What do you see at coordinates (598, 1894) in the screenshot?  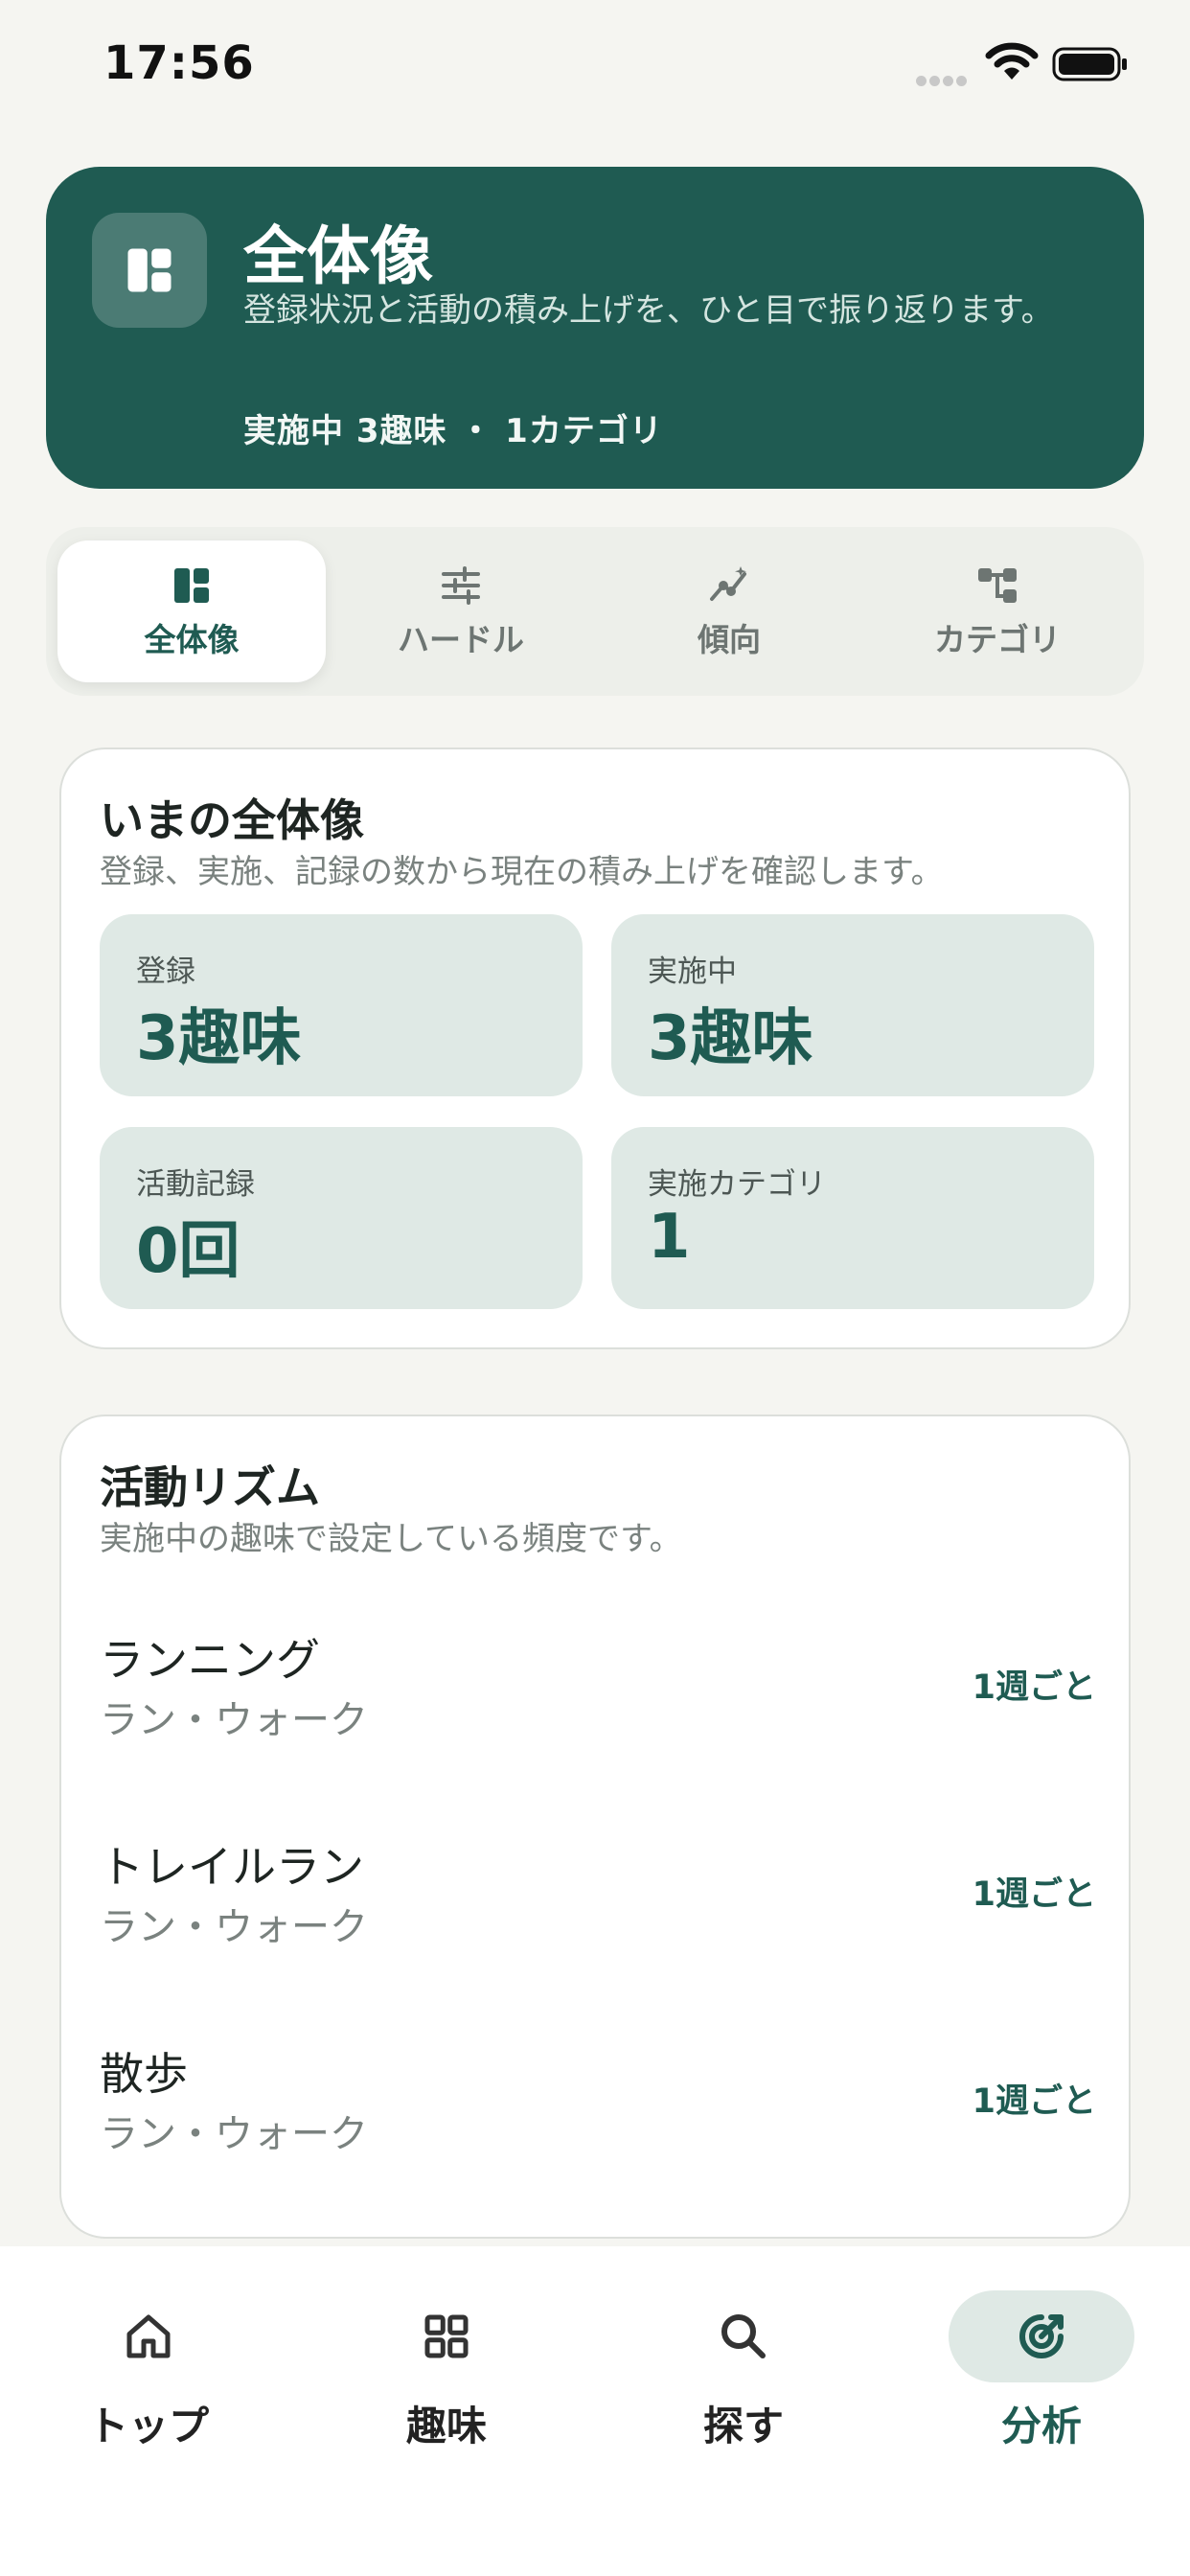 I see `rhythm-item: トレイルラン ラン・ウォーク 1週ごと` at bounding box center [598, 1894].